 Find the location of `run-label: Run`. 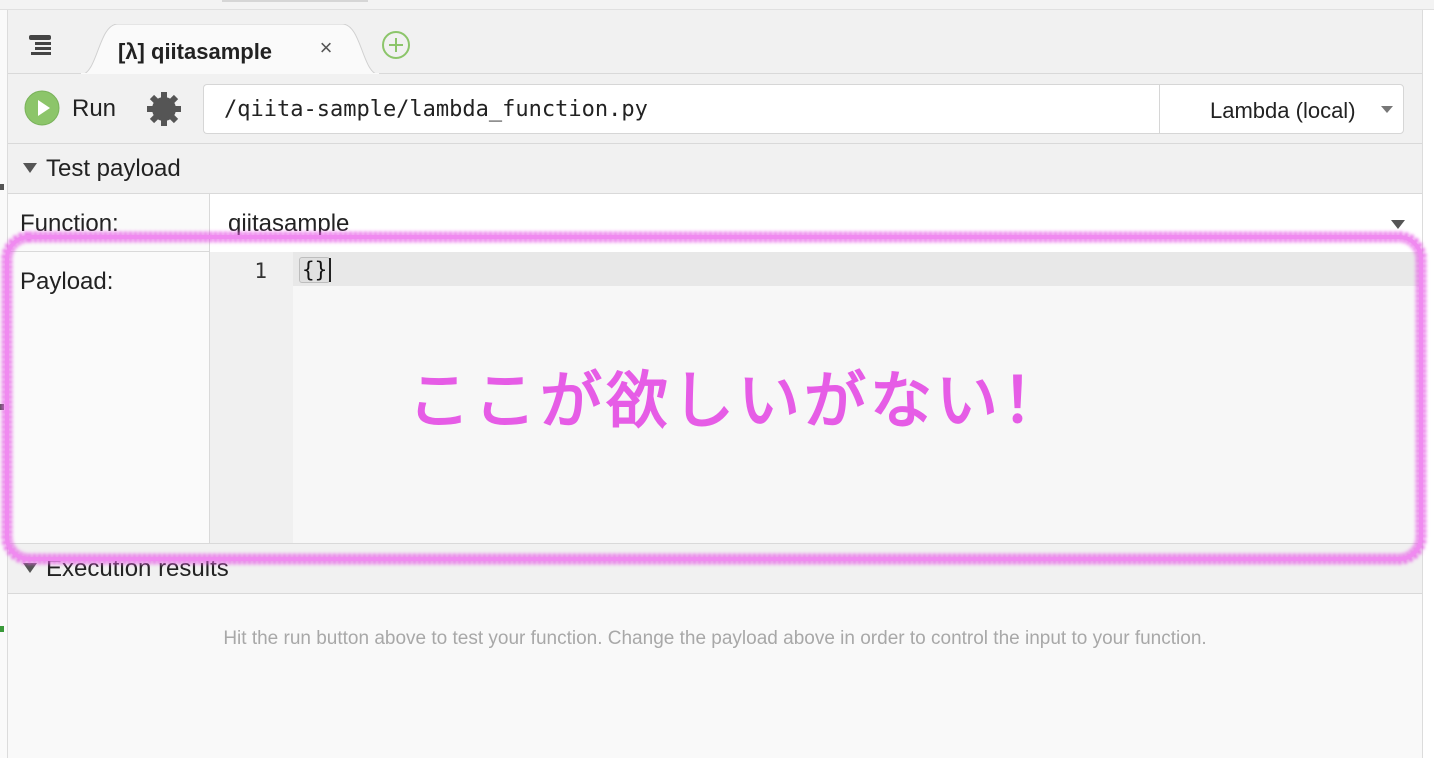

run-label: Run is located at coordinates (94, 108).